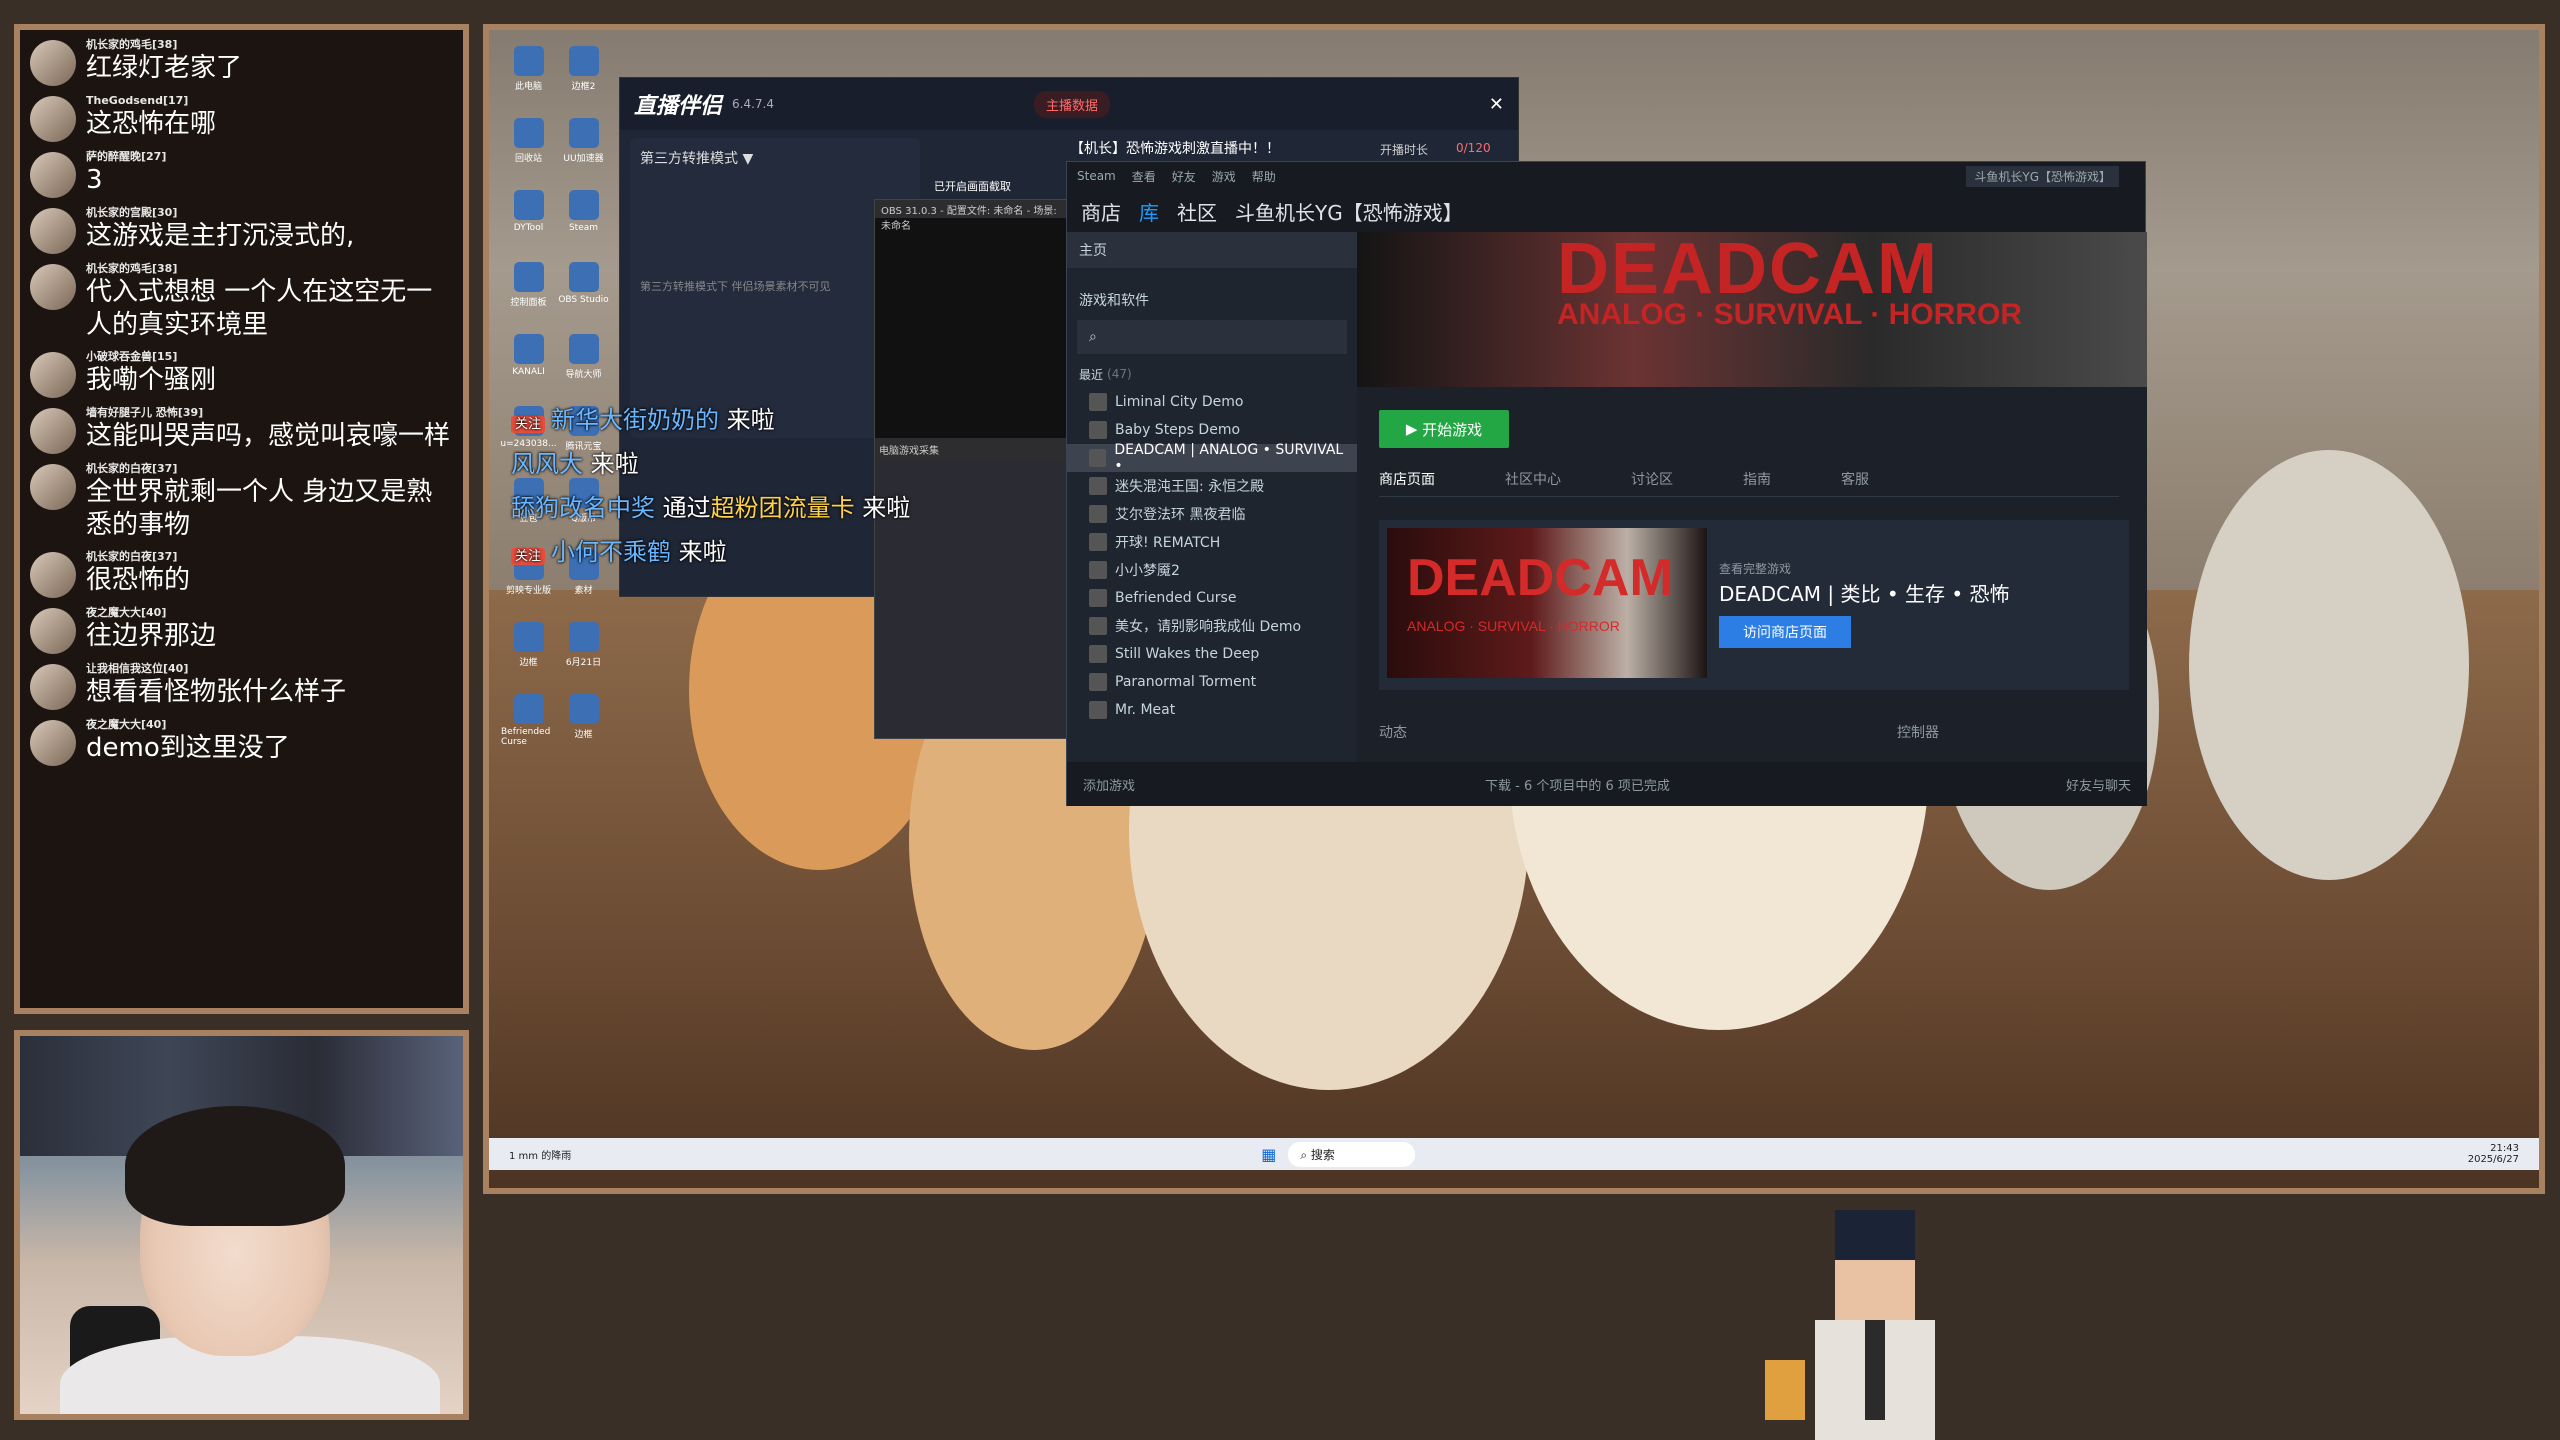 The width and height of the screenshot is (2560, 1440). Describe the element at coordinates (1212, 570) in the screenshot. I see `game-list-item: 小小梦魇2` at that location.